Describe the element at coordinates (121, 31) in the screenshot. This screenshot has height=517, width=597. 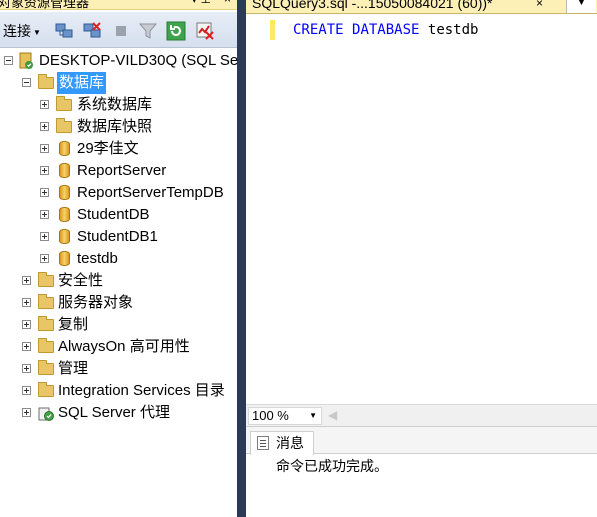
I see `stop-icon` at that location.